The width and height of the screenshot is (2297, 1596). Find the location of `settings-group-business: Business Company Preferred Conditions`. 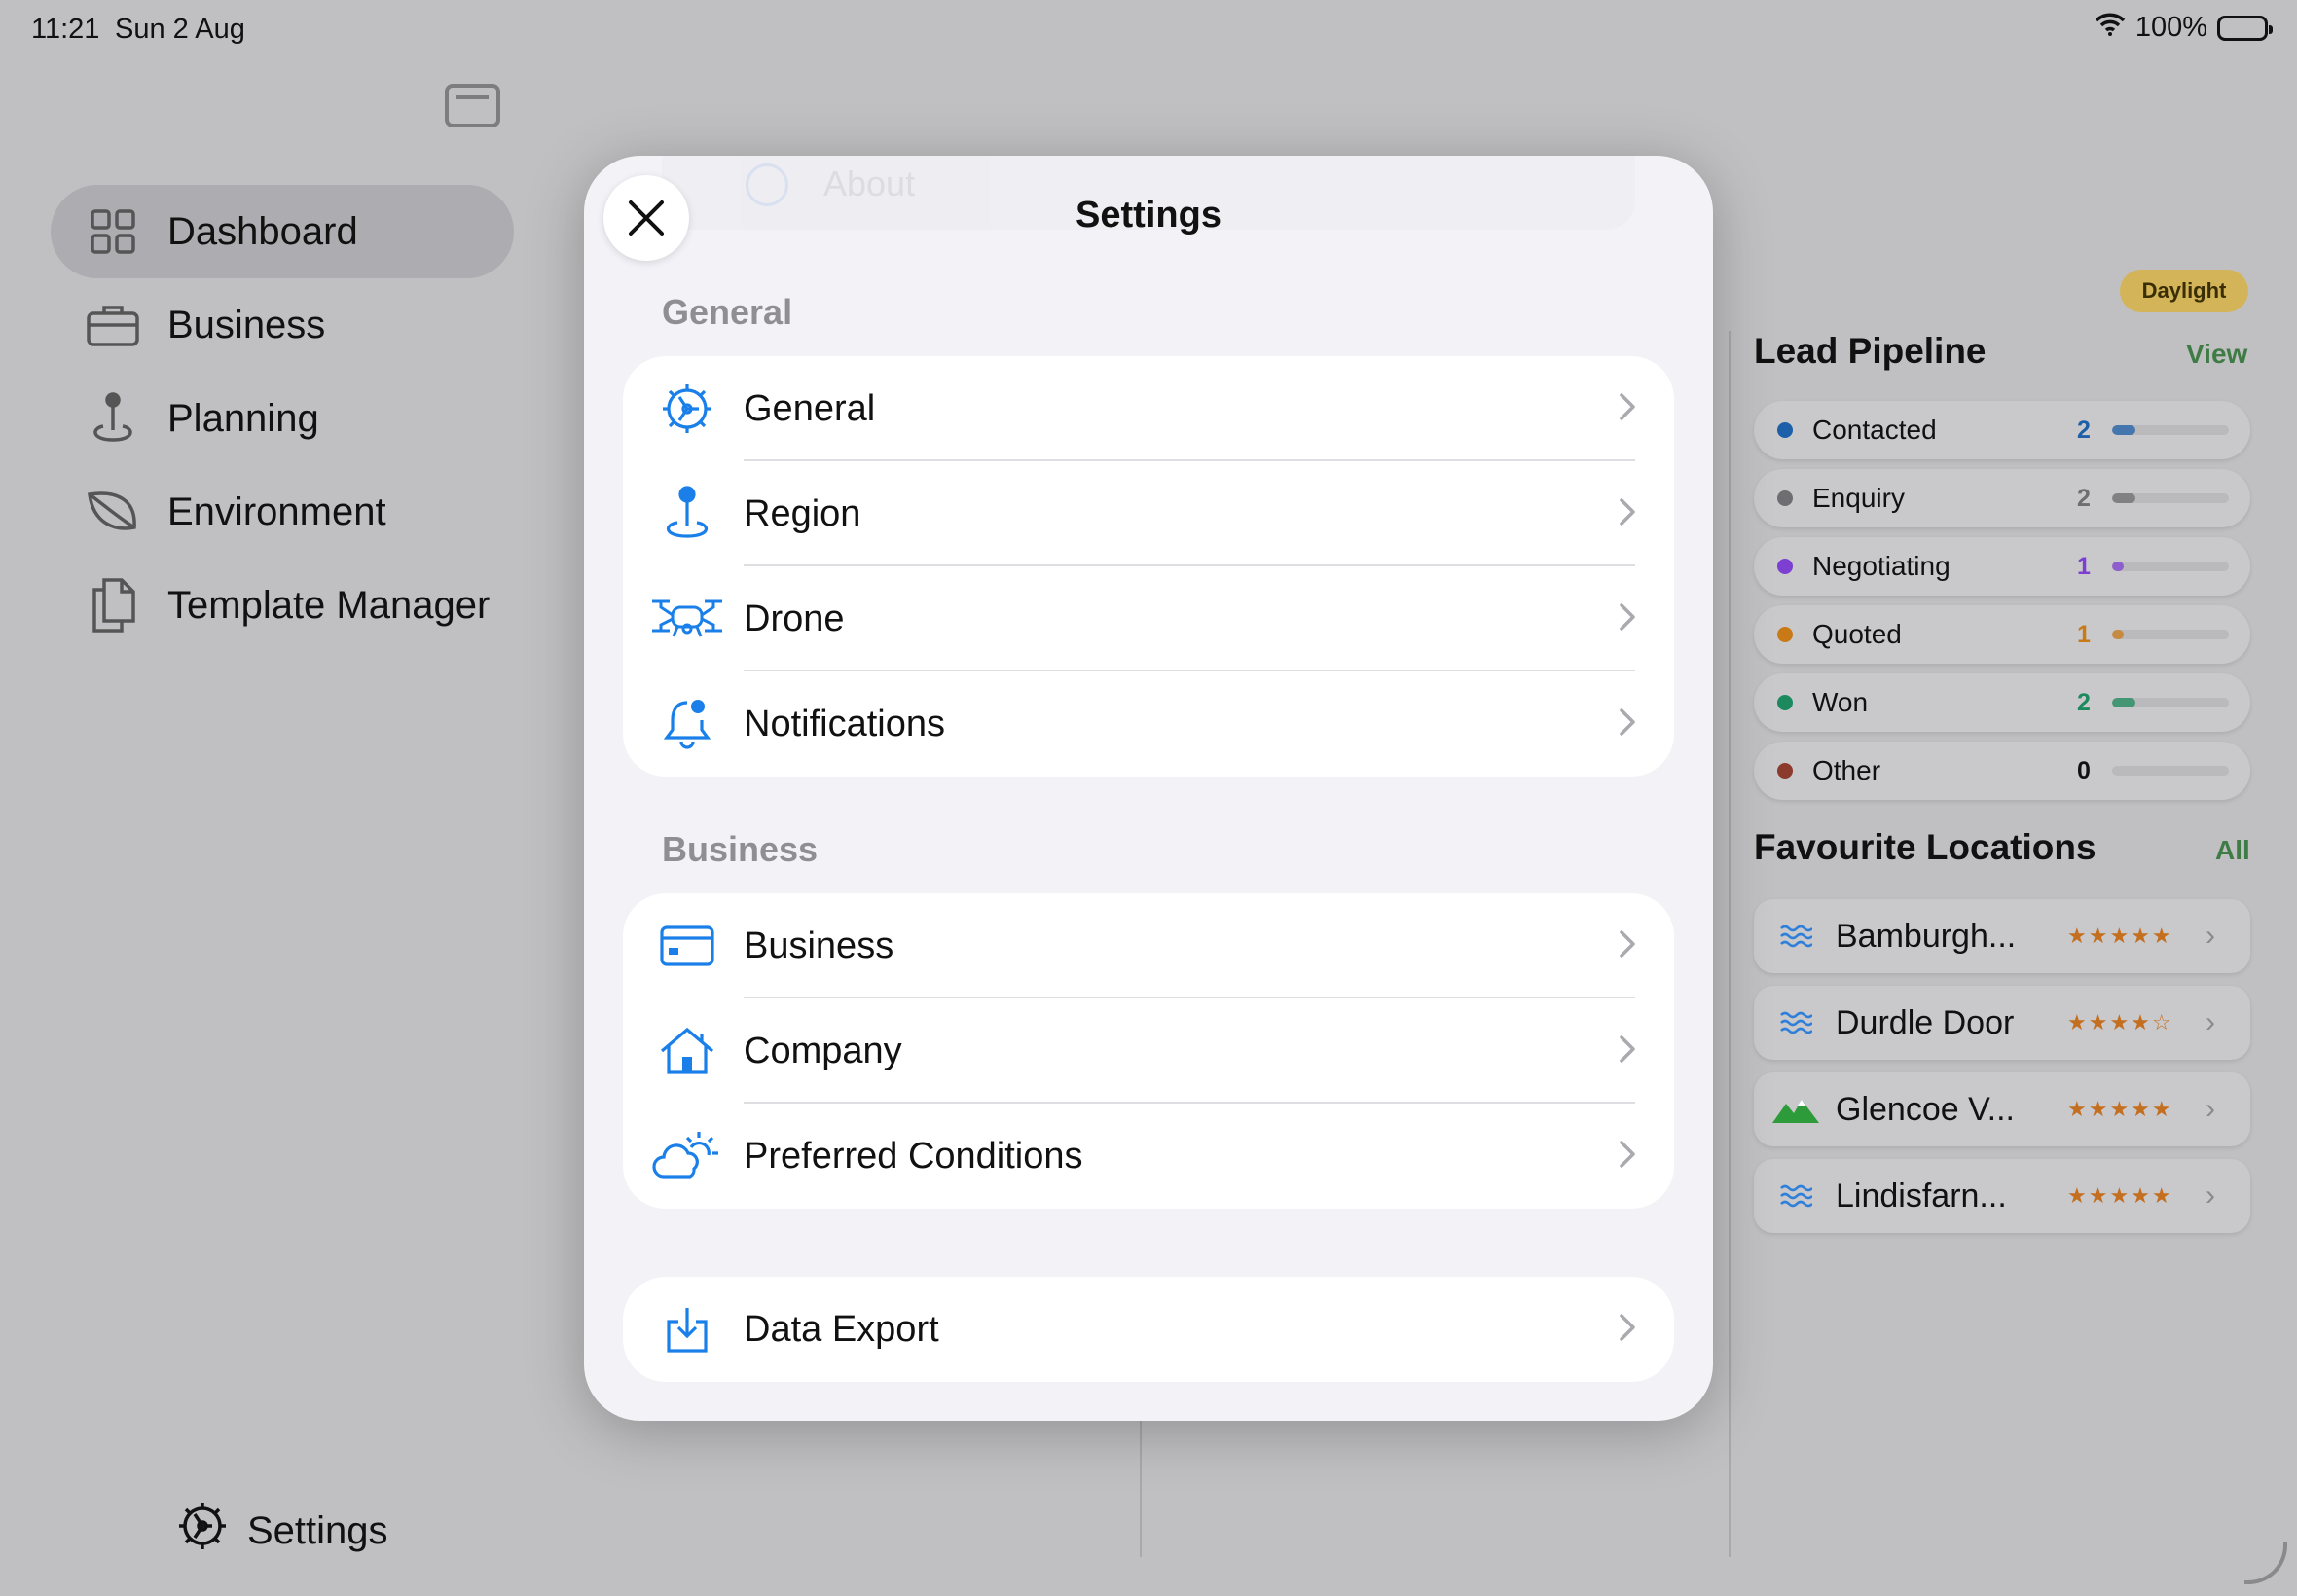

settings-group-business: Business Company Preferred Conditions is located at coordinates (1148, 1051).